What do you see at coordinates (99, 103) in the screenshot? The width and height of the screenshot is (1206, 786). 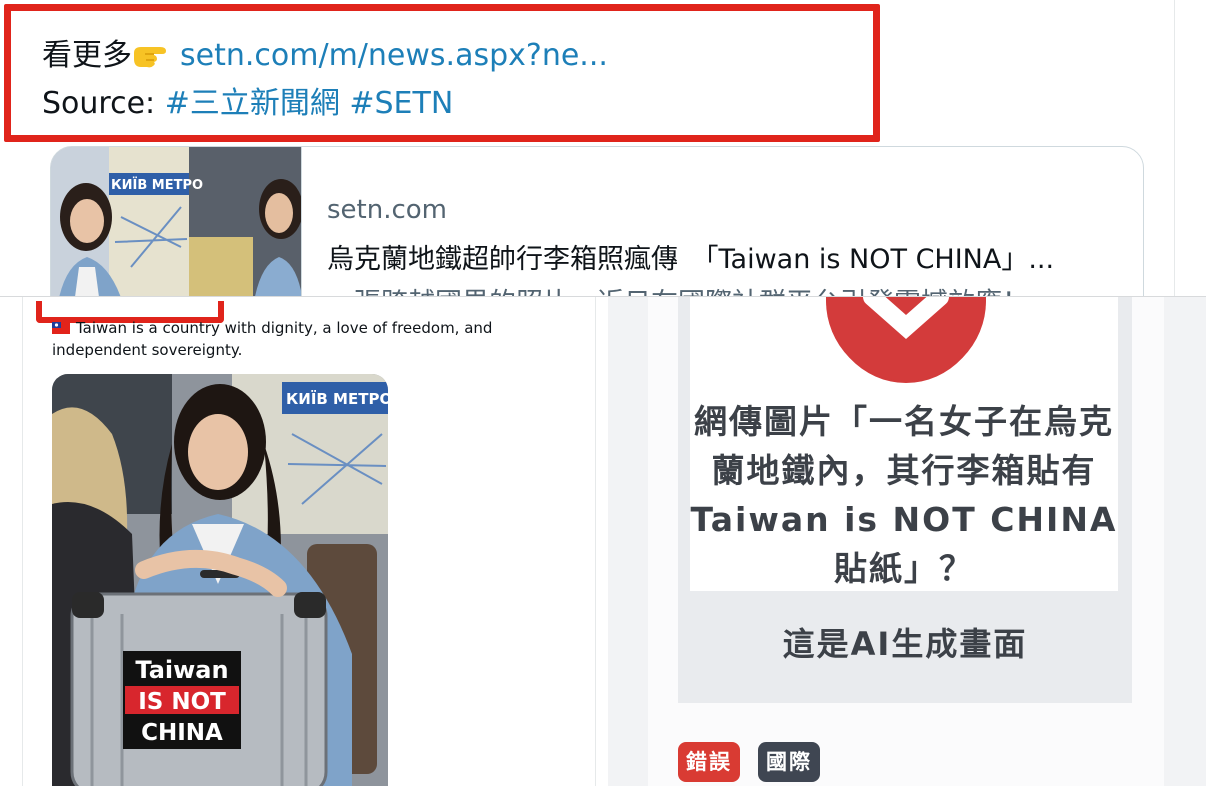 I see `source-label: Source:` at bounding box center [99, 103].